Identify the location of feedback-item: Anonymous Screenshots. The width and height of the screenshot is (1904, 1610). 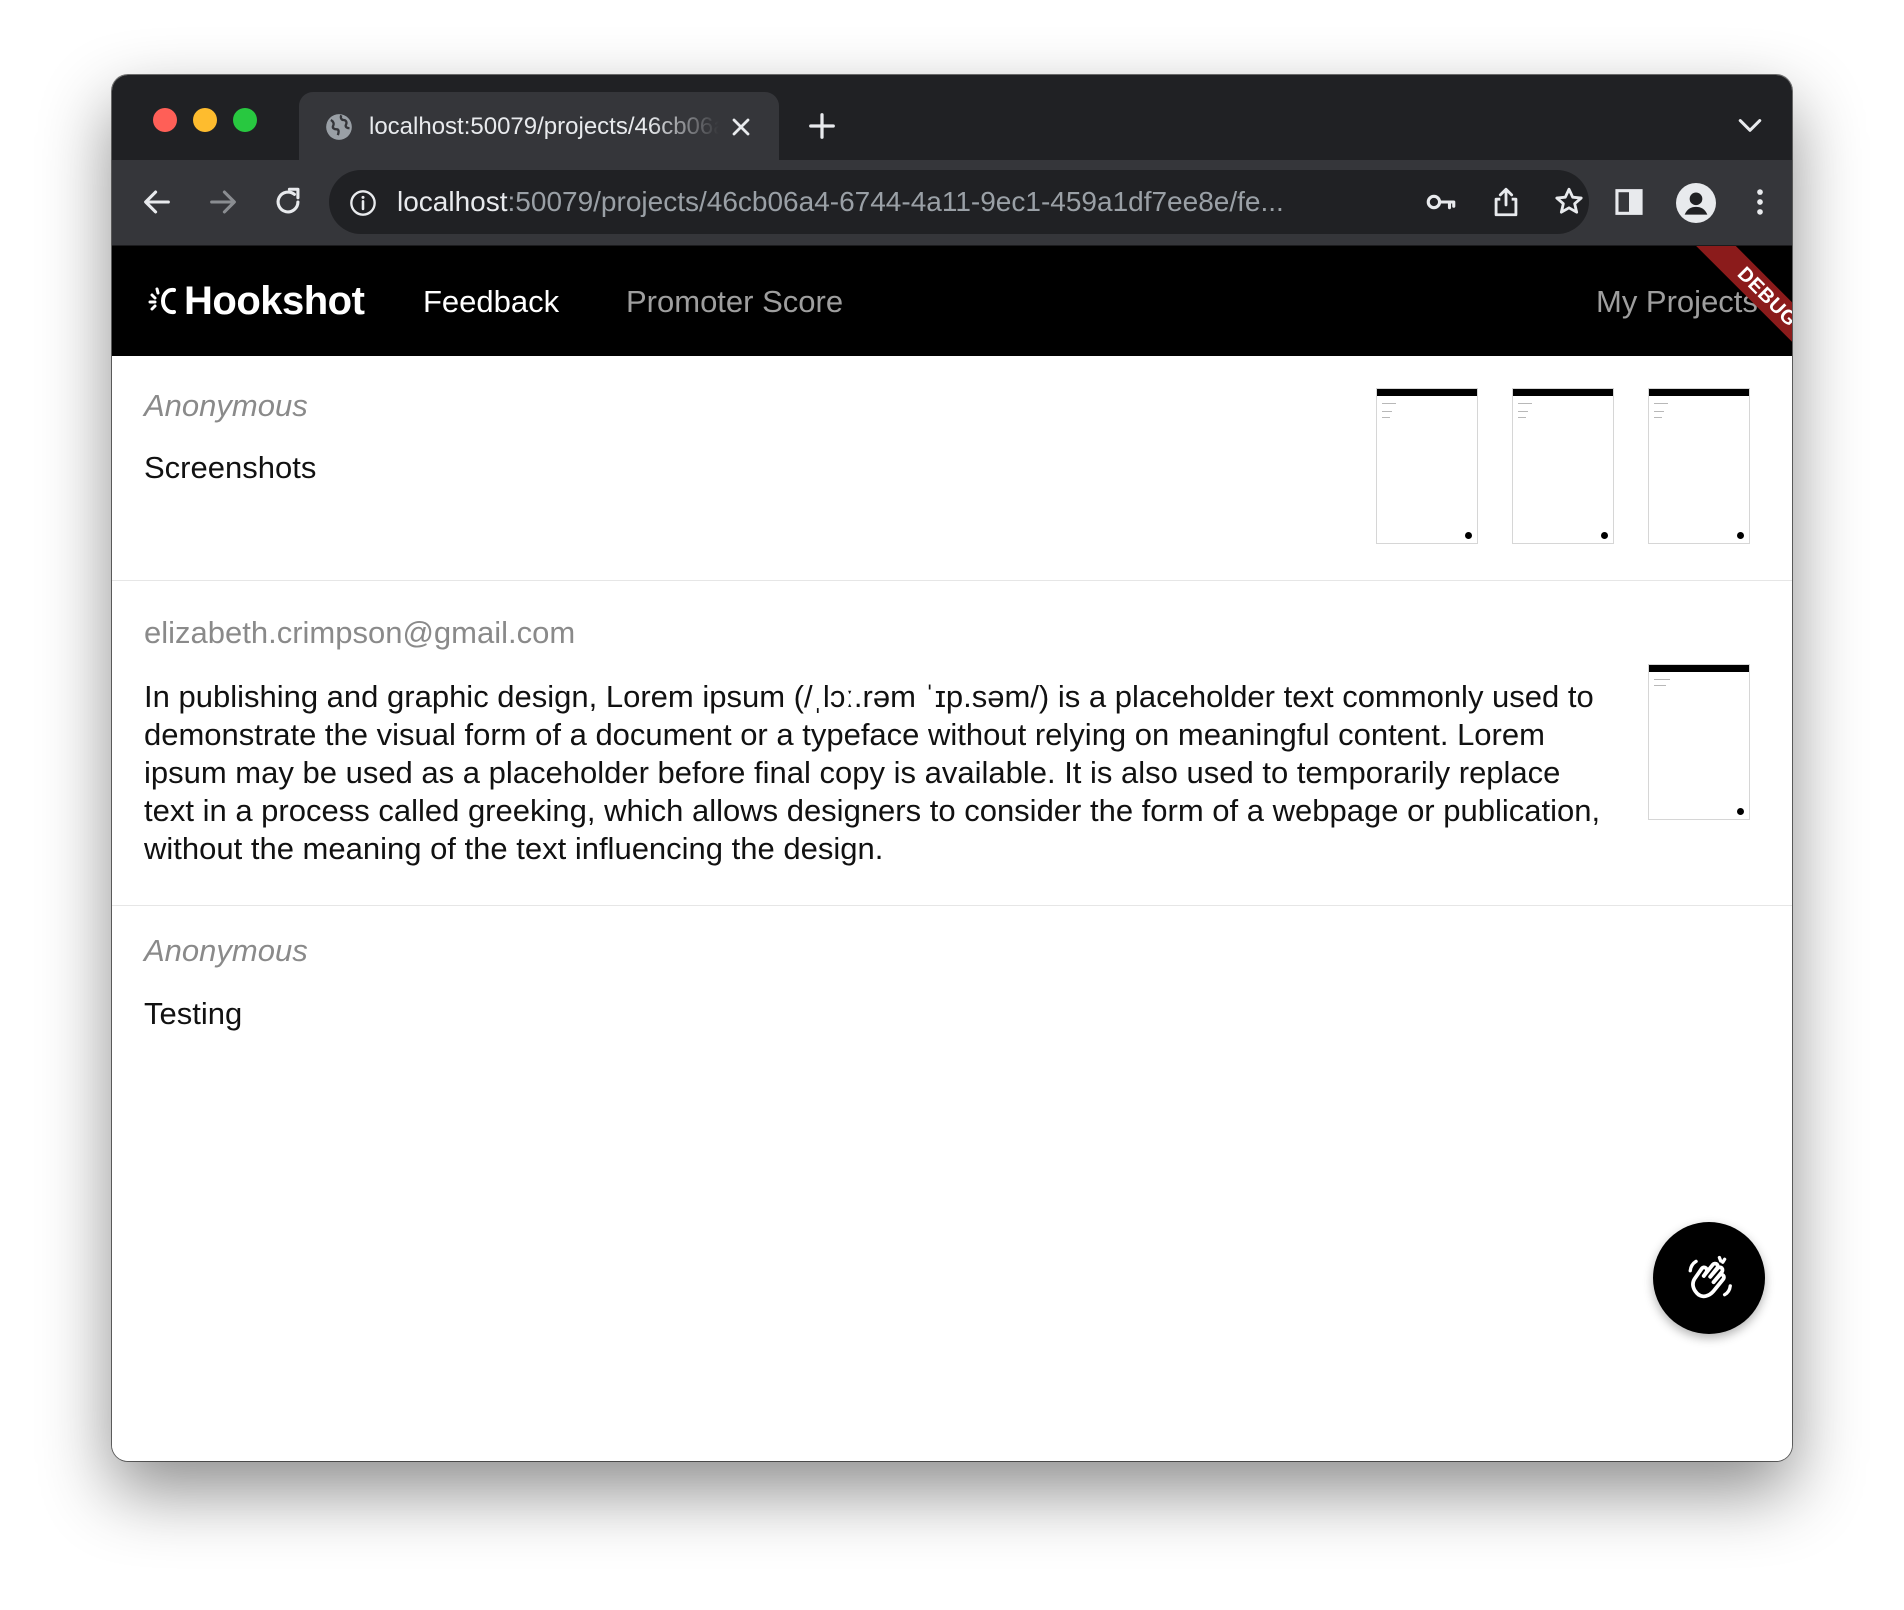
(952, 468).